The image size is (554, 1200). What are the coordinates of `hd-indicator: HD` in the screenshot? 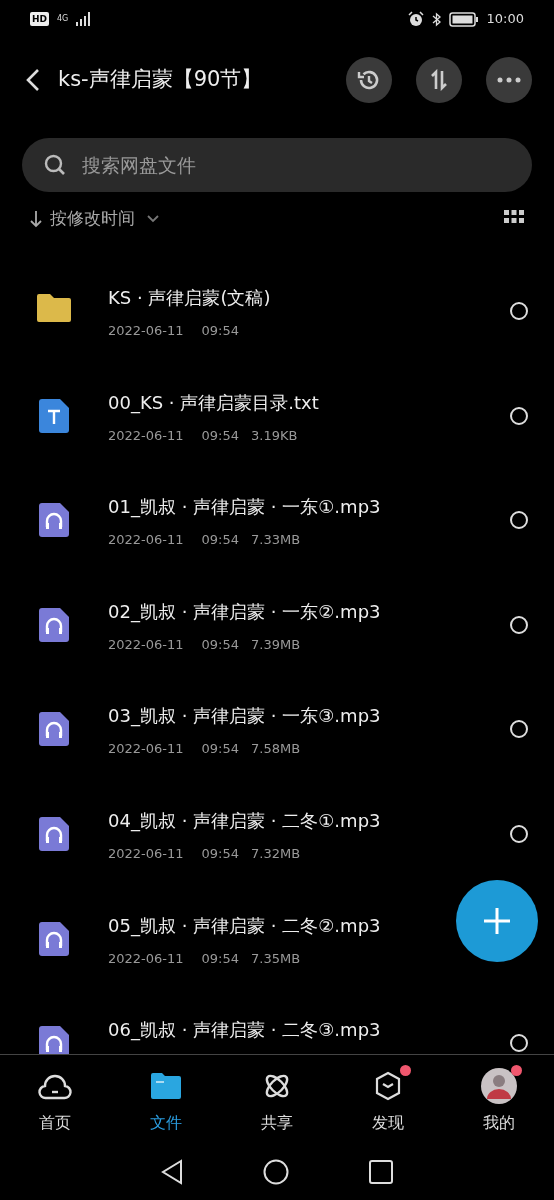 It's located at (39, 19).